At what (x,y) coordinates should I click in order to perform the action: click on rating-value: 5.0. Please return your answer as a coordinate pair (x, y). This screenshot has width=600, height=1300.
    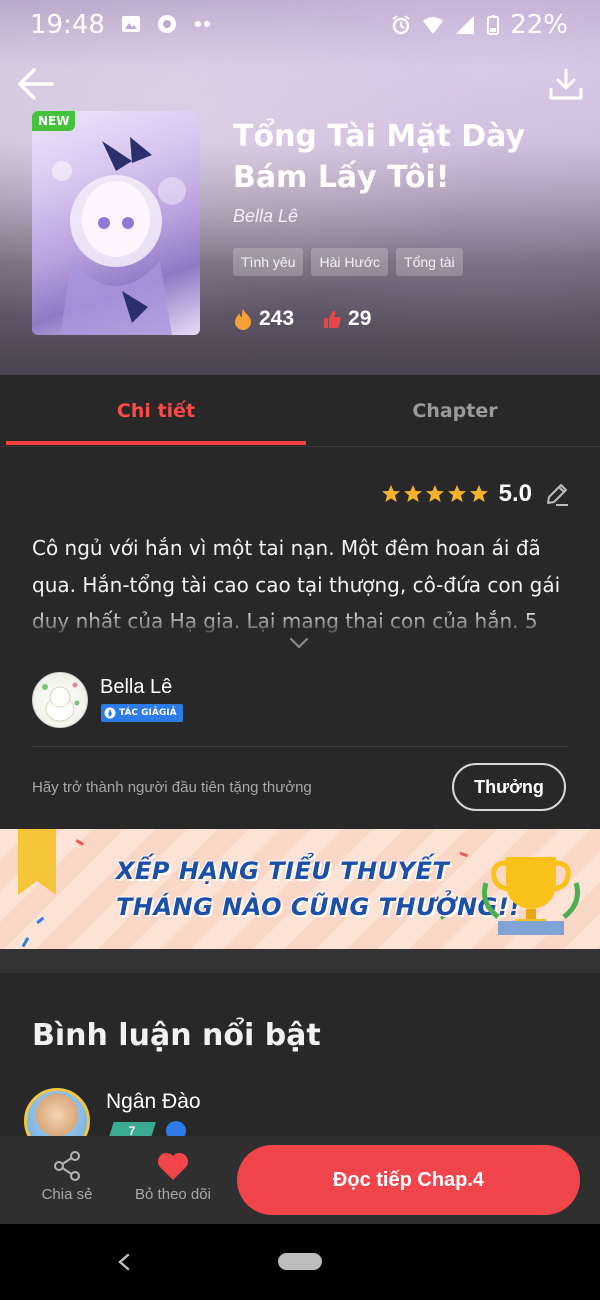
    Looking at the image, I should click on (515, 493).